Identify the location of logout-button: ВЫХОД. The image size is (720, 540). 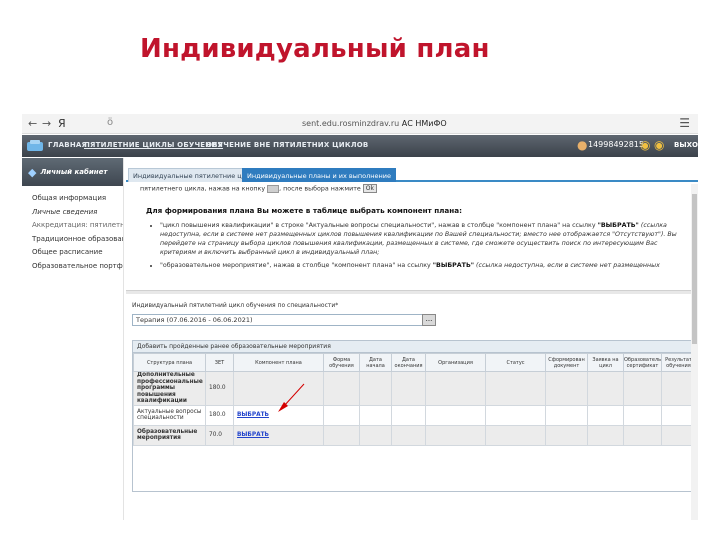
(686, 145).